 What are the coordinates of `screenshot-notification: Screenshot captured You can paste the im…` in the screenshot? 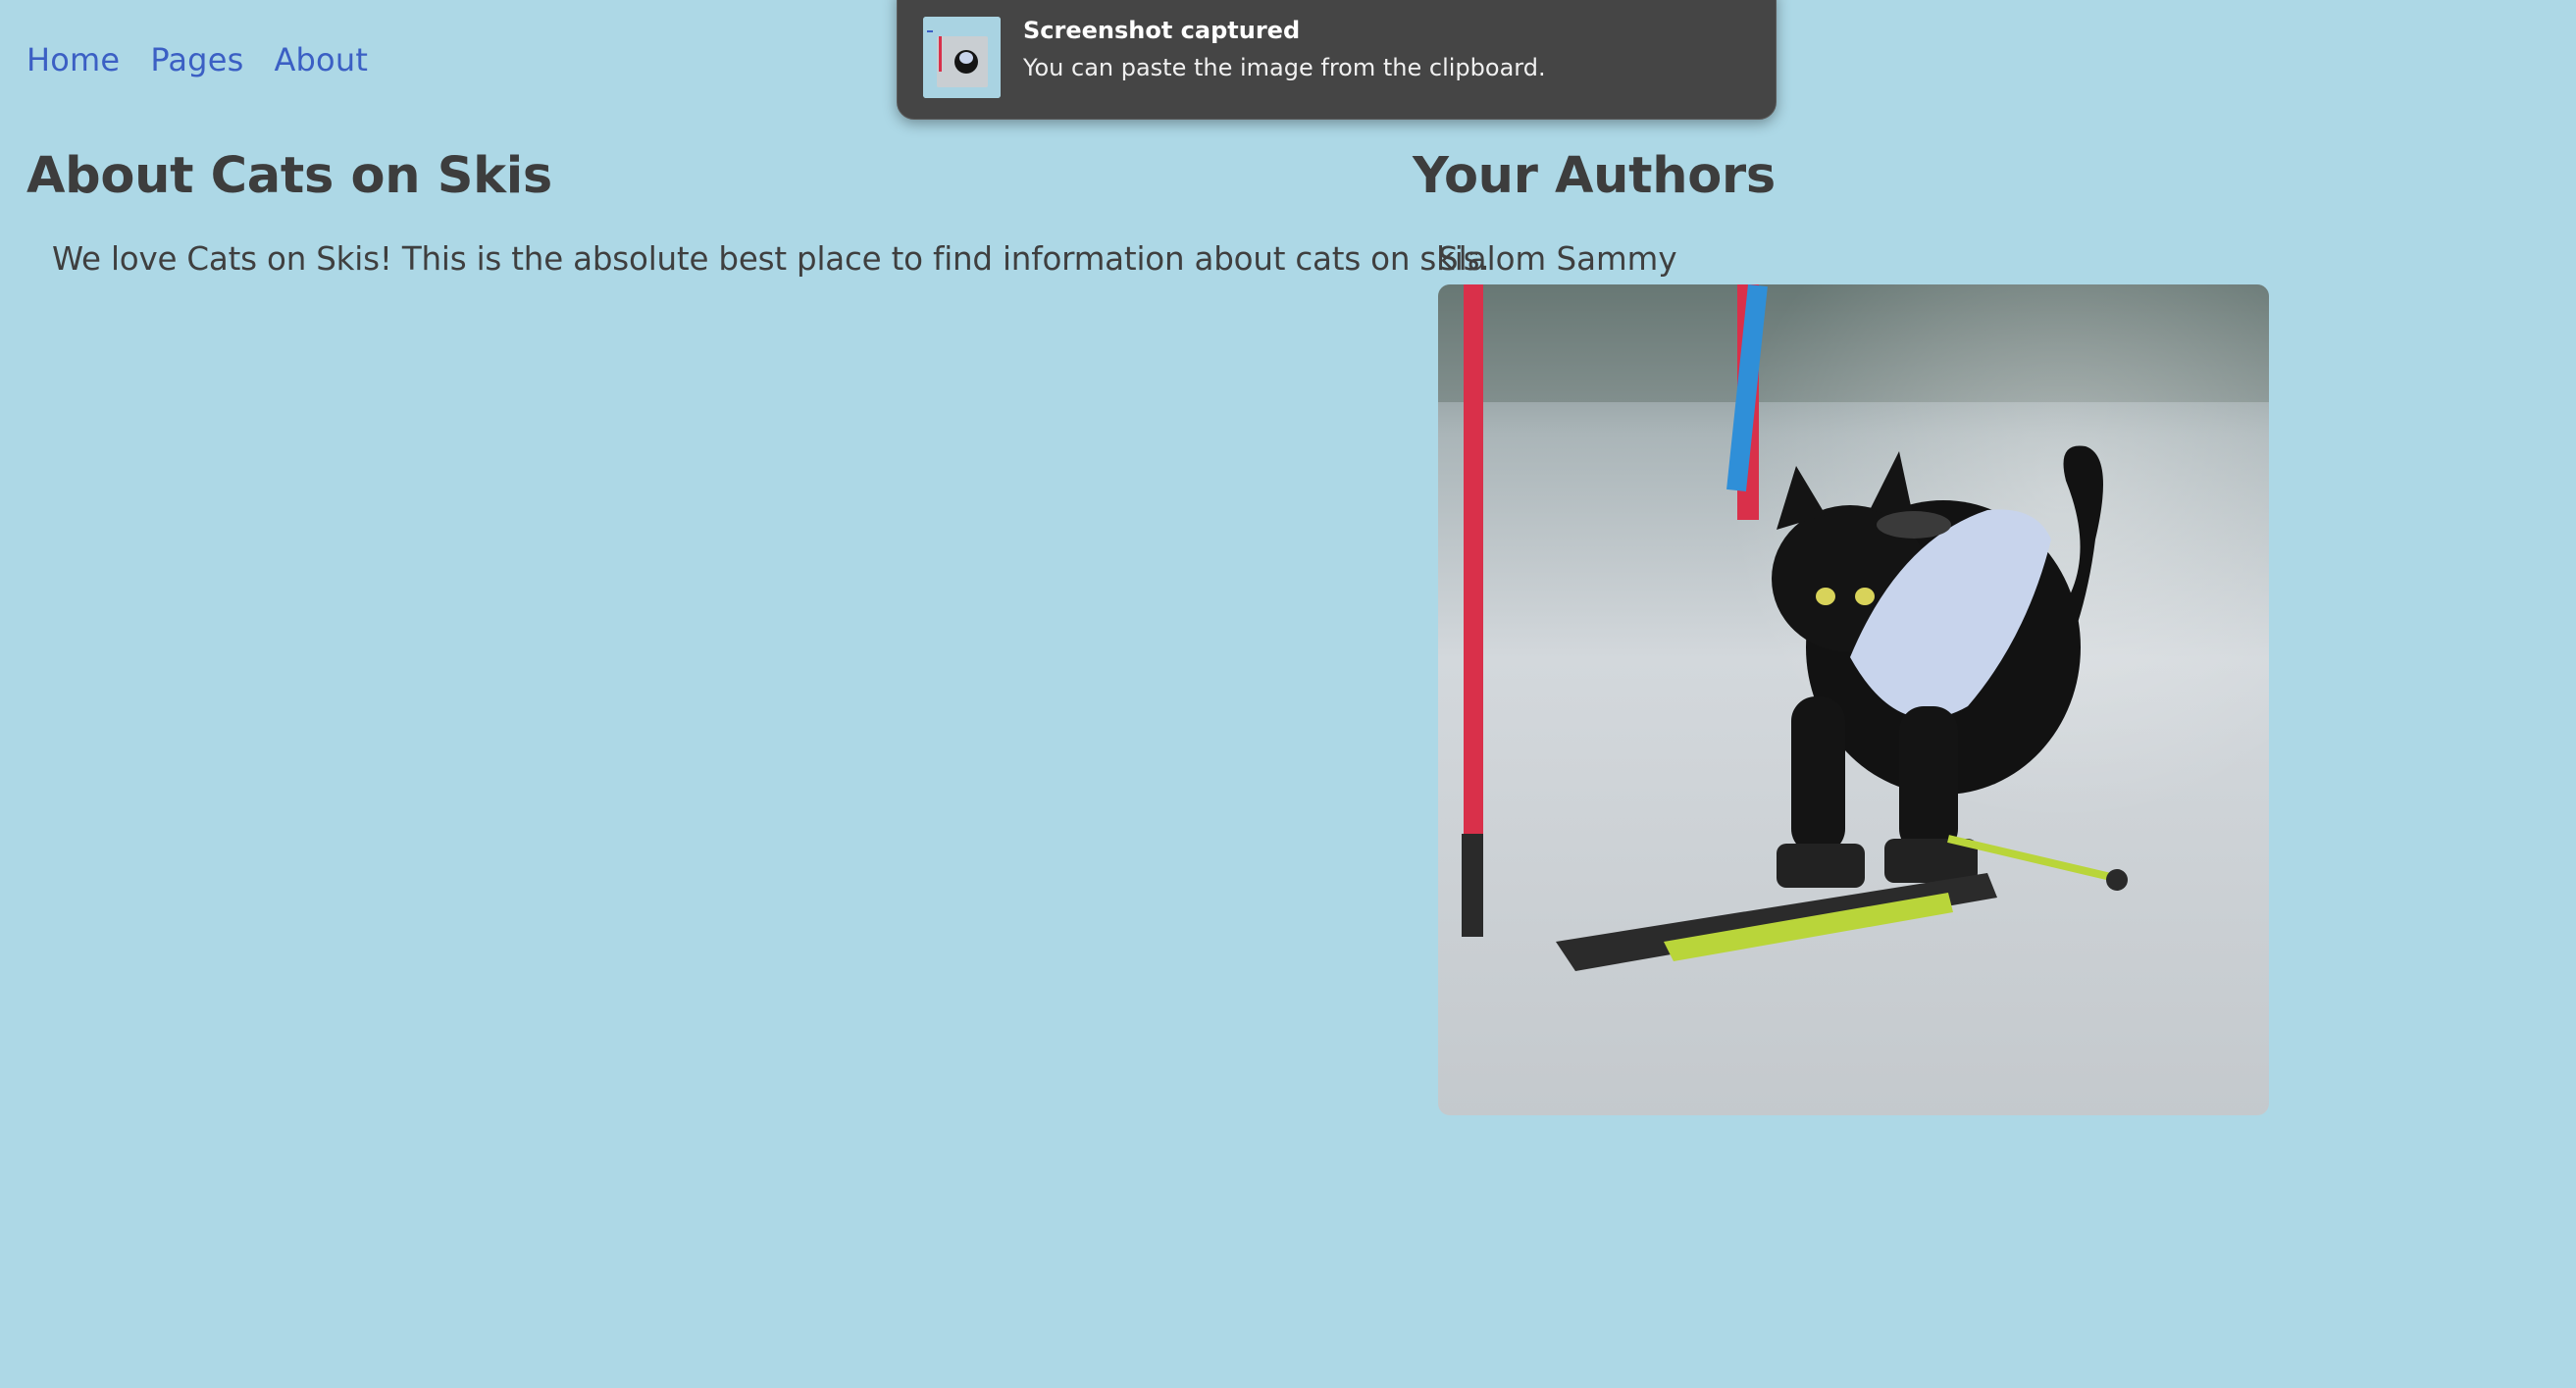 It's located at (1337, 60).